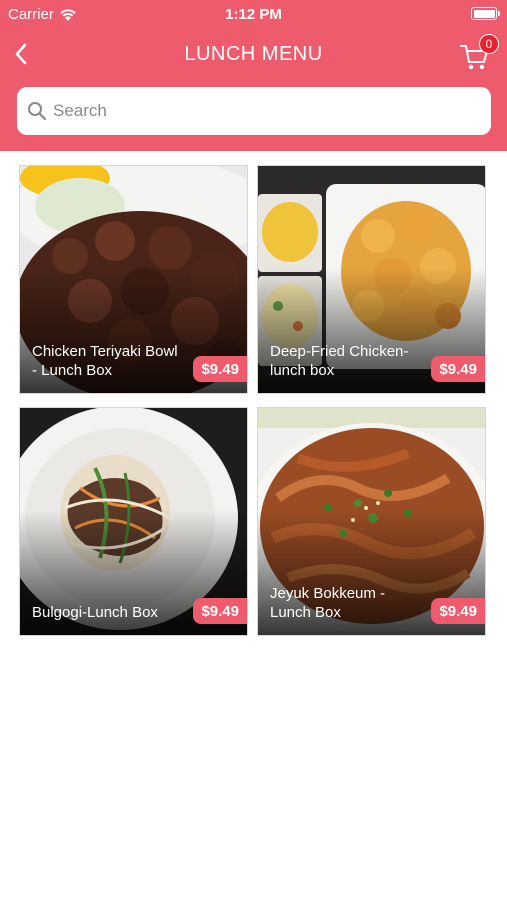  I want to click on search-bar, so click(254, 111).